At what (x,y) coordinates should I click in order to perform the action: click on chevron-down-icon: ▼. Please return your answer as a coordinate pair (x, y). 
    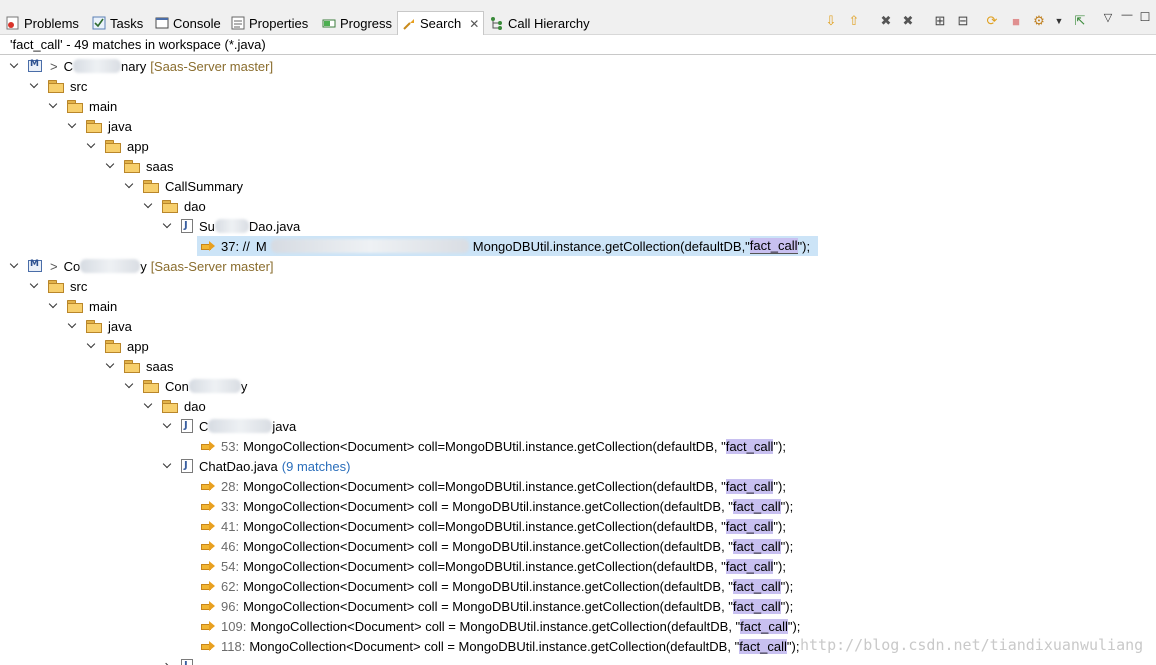
    Looking at the image, I should click on (1059, 21).